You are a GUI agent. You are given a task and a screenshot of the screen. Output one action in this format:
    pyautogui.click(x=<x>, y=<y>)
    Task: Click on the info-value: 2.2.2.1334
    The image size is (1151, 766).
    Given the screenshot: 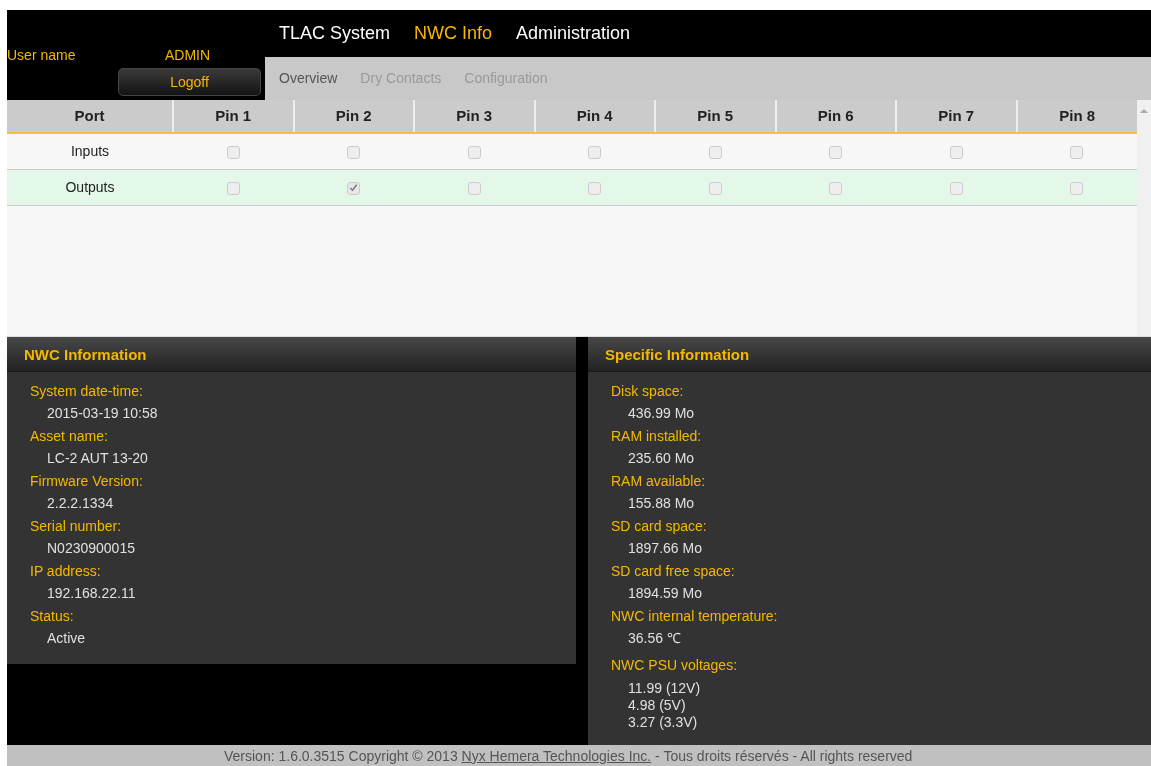 What is the action you would take?
    pyautogui.click(x=81, y=504)
    